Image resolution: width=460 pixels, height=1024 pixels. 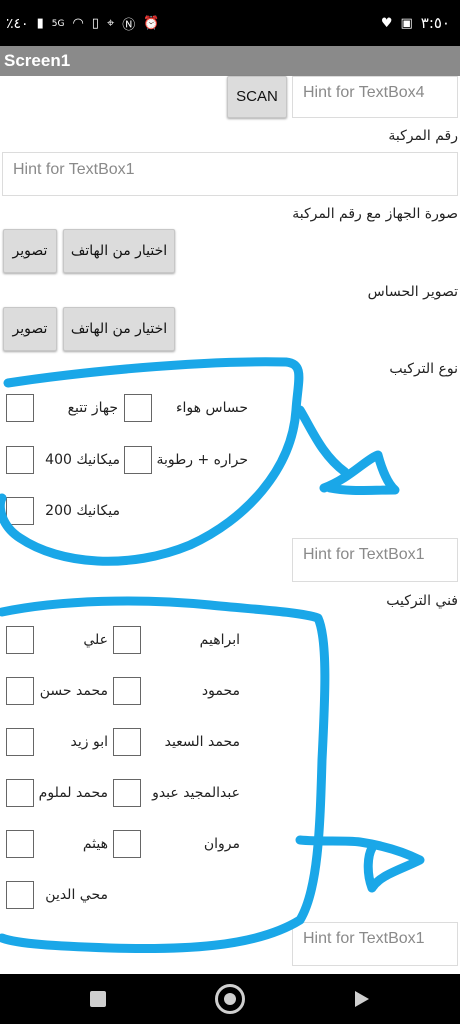 I want to click on scan-button: SCAN, so click(x=257, y=97).